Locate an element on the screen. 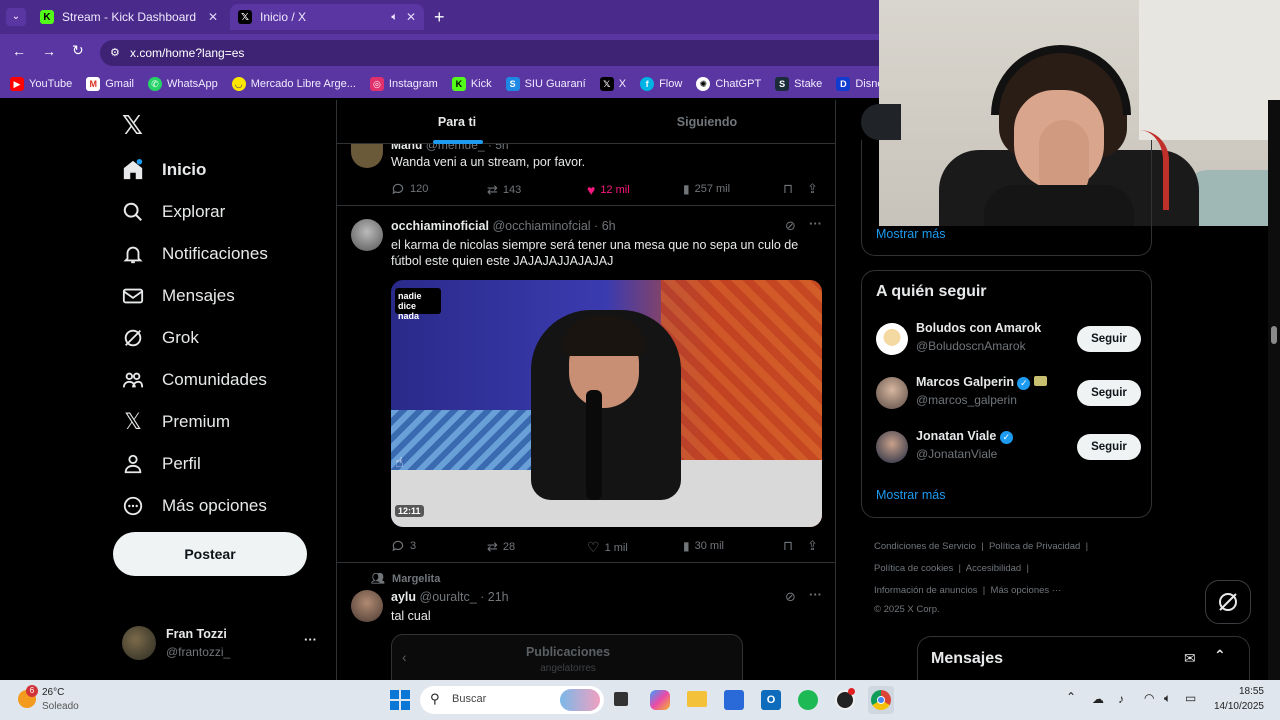  bookmark-youtube: ▶ YouTube is located at coordinates (41, 84).